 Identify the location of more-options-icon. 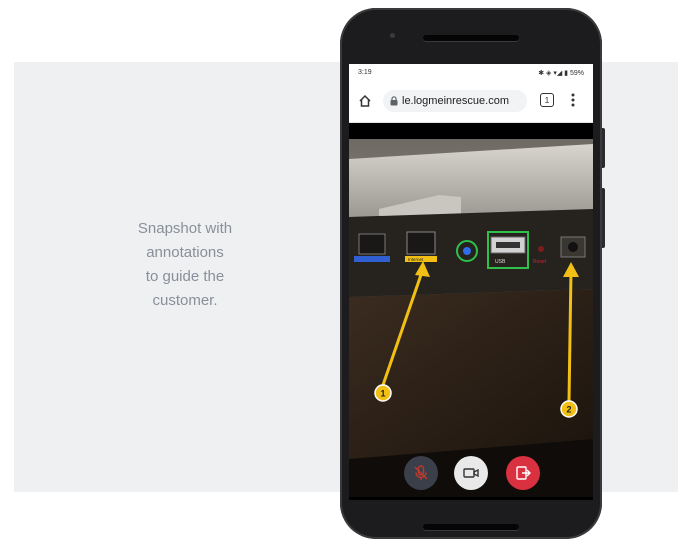
(573, 100).